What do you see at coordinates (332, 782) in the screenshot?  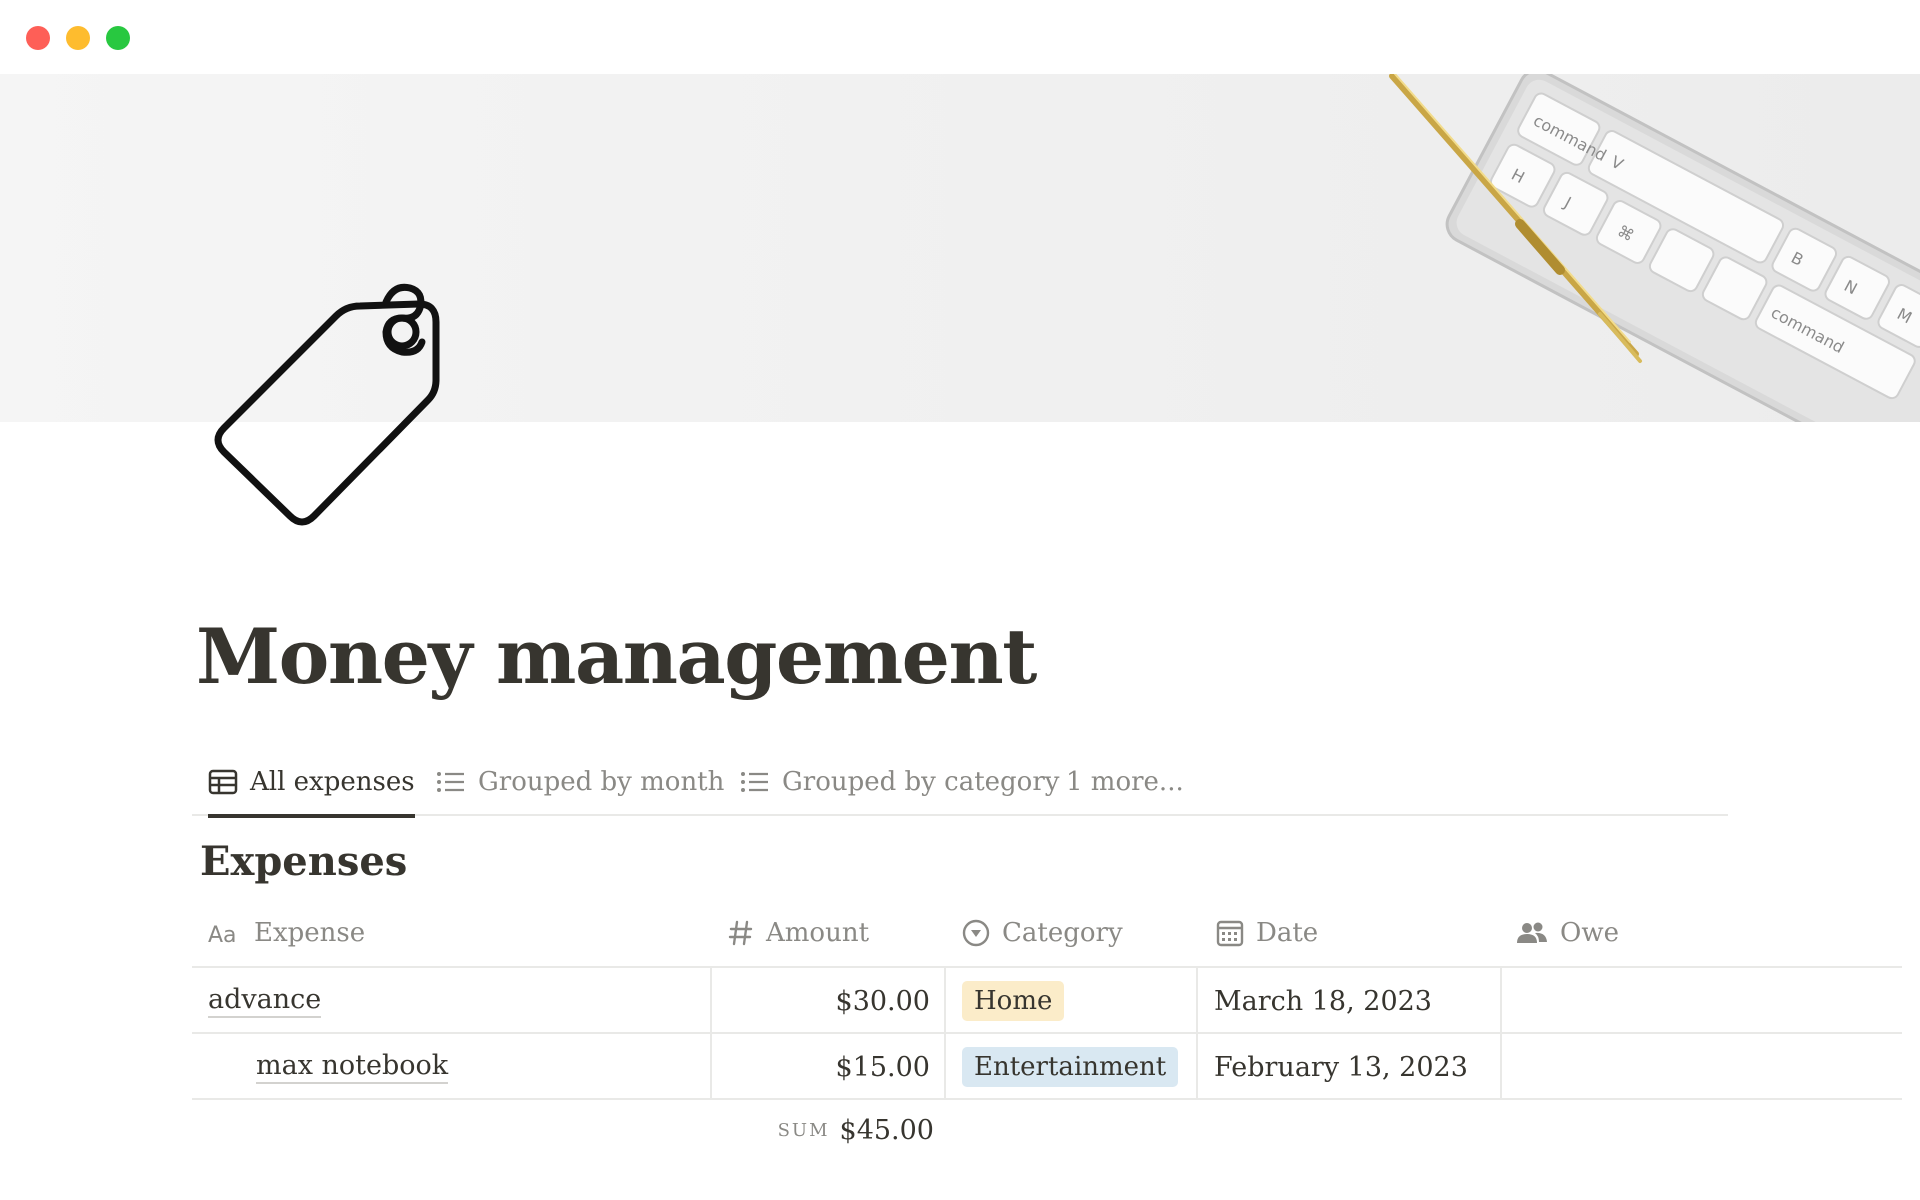 I see `tab-label: All expenses` at bounding box center [332, 782].